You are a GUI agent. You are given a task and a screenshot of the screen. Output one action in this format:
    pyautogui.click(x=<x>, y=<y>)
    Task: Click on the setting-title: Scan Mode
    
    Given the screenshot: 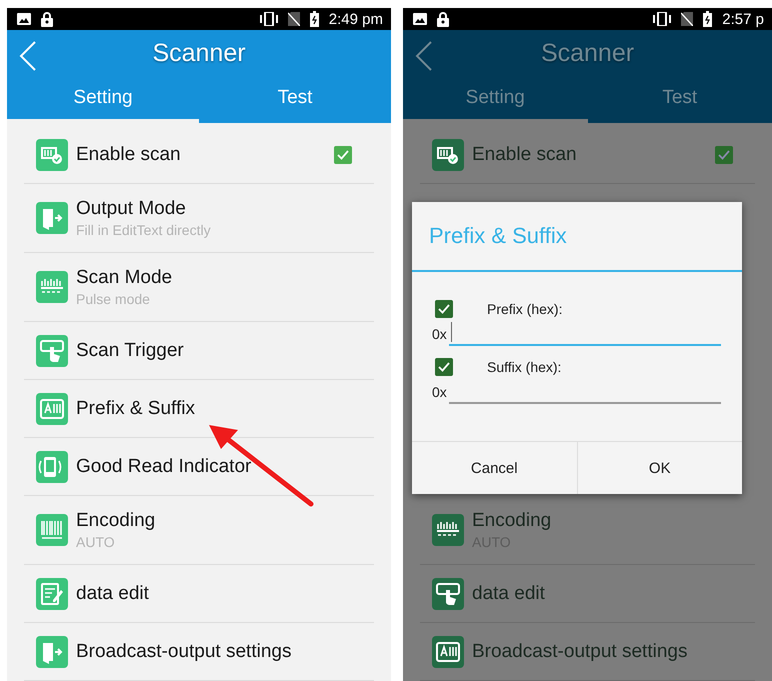 What is the action you would take?
    pyautogui.click(x=125, y=278)
    